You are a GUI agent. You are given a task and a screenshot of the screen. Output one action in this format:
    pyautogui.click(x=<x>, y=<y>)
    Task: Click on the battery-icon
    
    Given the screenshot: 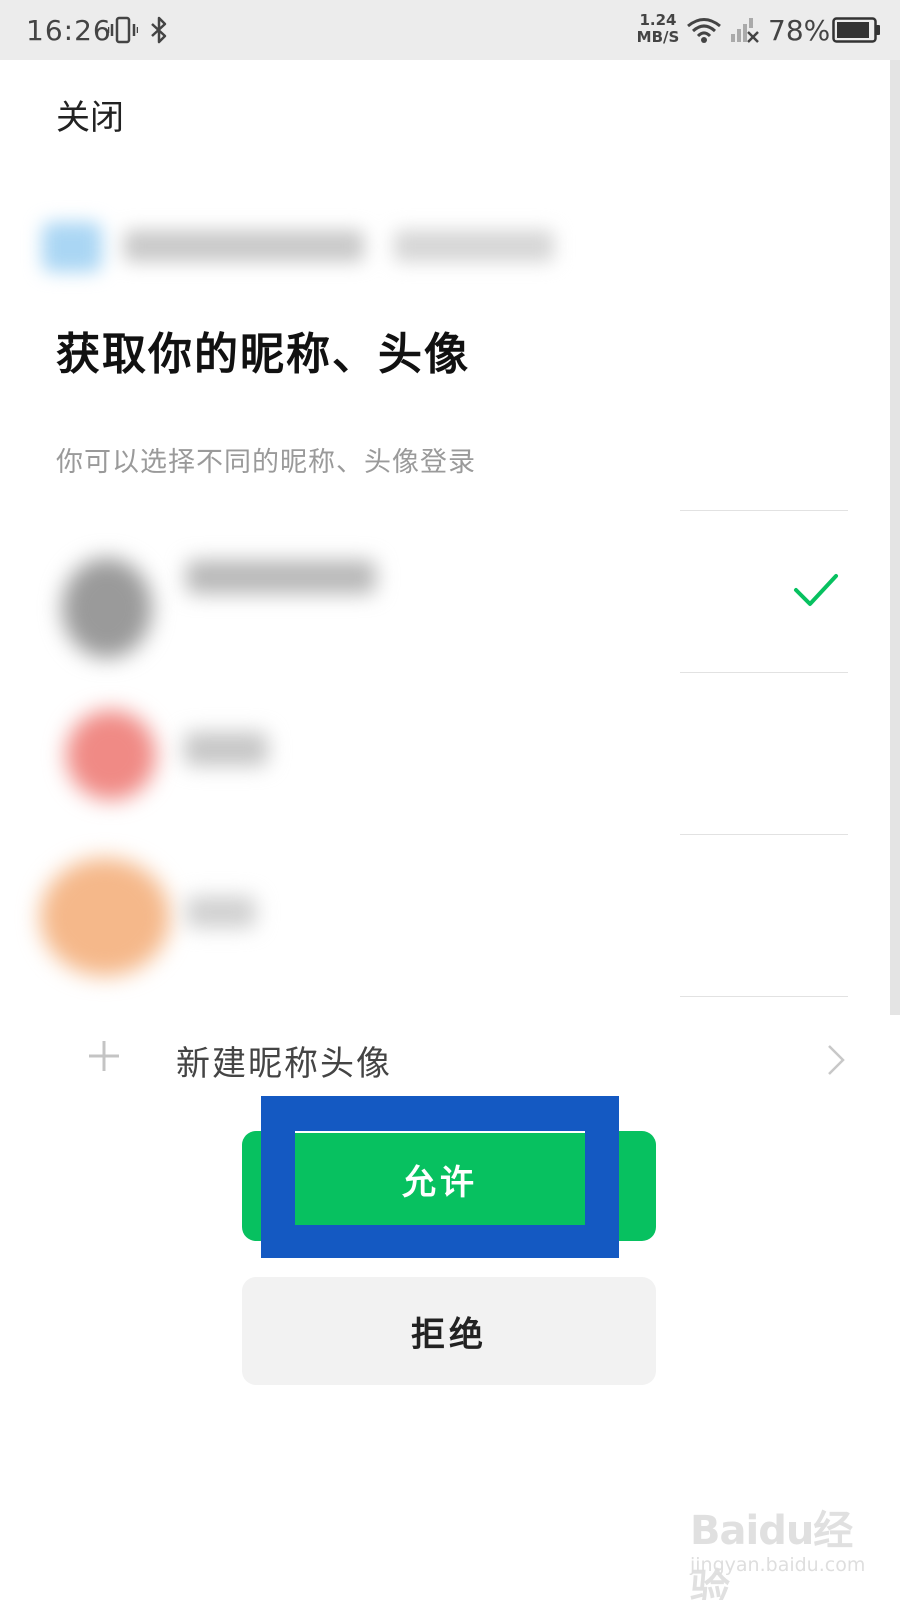 What is the action you would take?
    pyautogui.click(x=856, y=30)
    